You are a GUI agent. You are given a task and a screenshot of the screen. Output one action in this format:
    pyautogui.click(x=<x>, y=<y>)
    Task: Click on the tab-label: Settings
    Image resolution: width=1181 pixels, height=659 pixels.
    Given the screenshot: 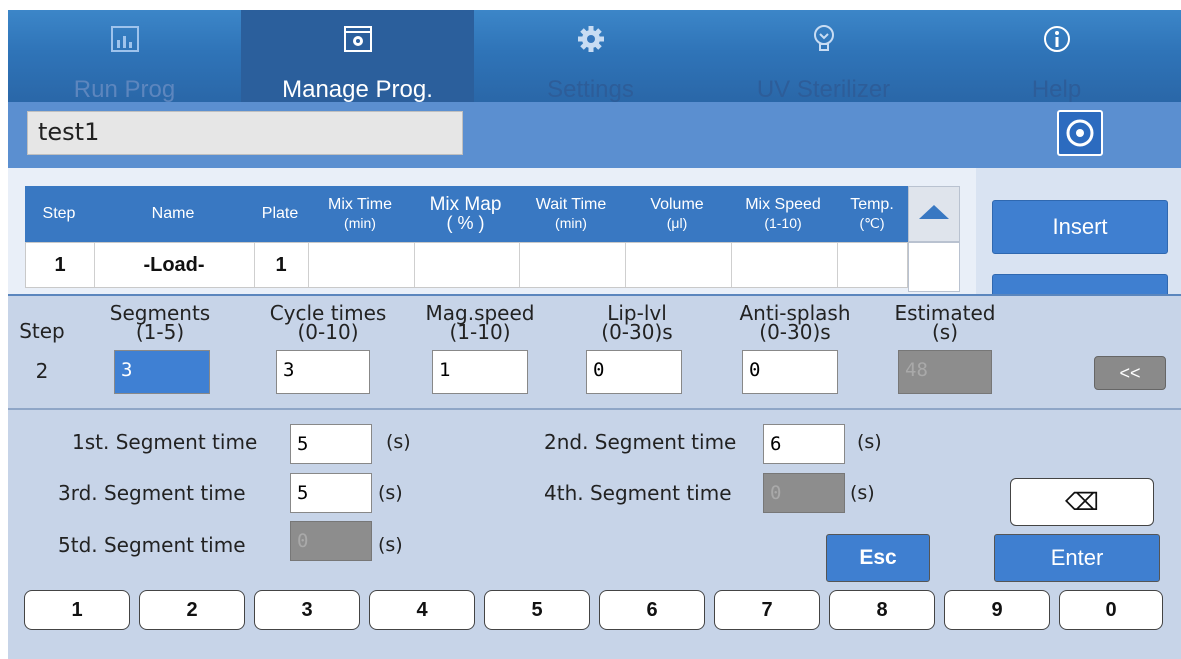 What is the action you would take?
    pyautogui.click(x=590, y=89)
    